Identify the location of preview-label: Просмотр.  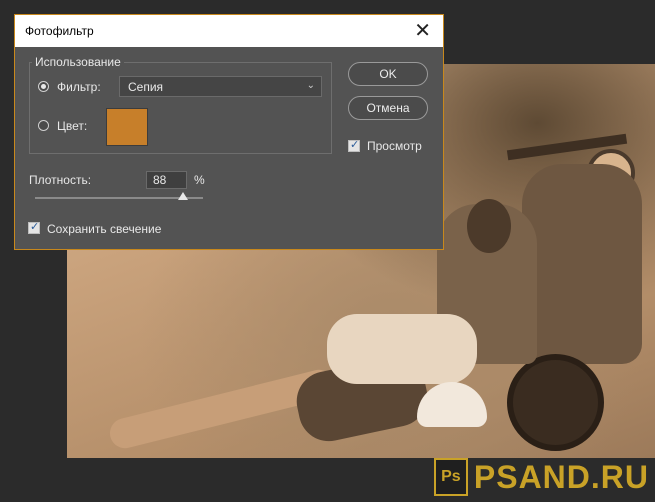
(394, 146).